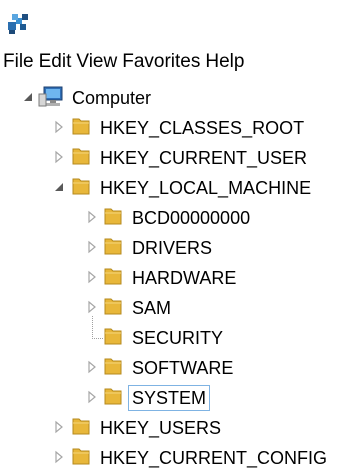  Describe the element at coordinates (177, 338) in the screenshot. I see `tree-item-security: SECURITY` at that location.